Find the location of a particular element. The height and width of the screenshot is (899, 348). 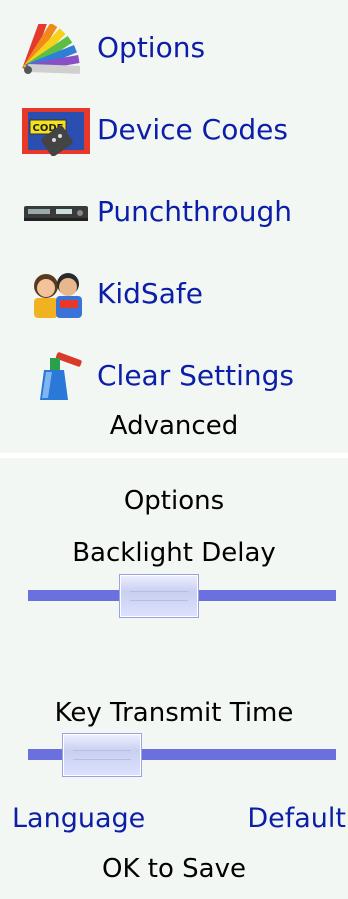

menu-item-label: Clear Settings is located at coordinates (195, 375).